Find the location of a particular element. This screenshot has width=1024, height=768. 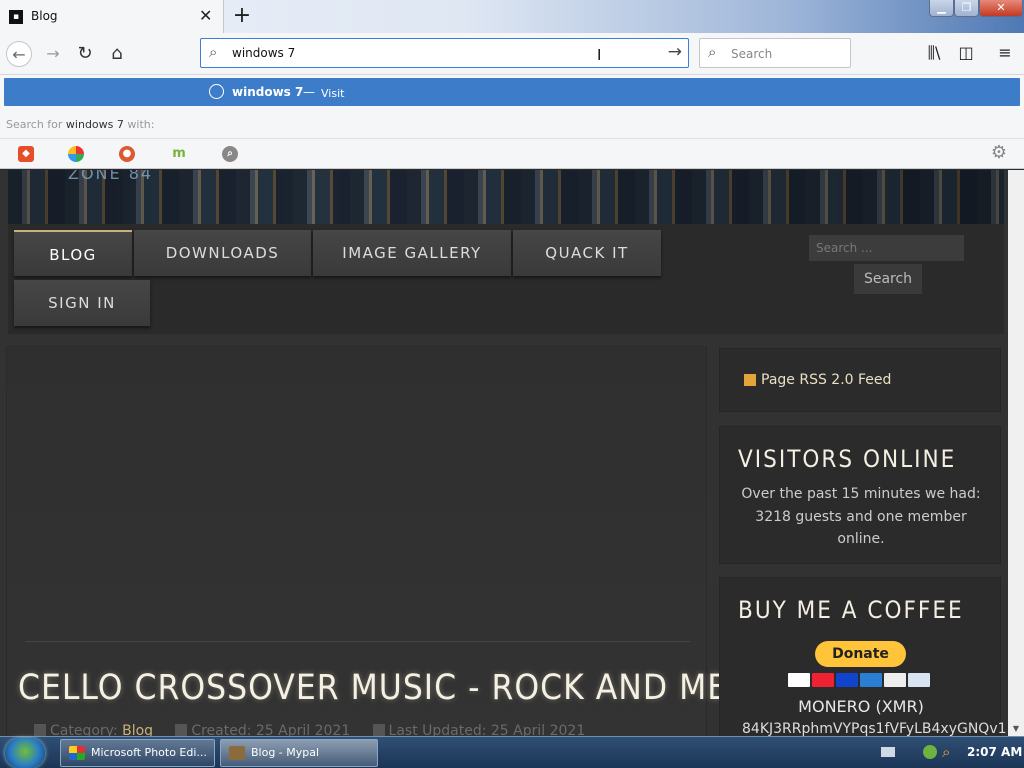

created-date: Created: 25 April 2021 is located at coordinates (271, 729).